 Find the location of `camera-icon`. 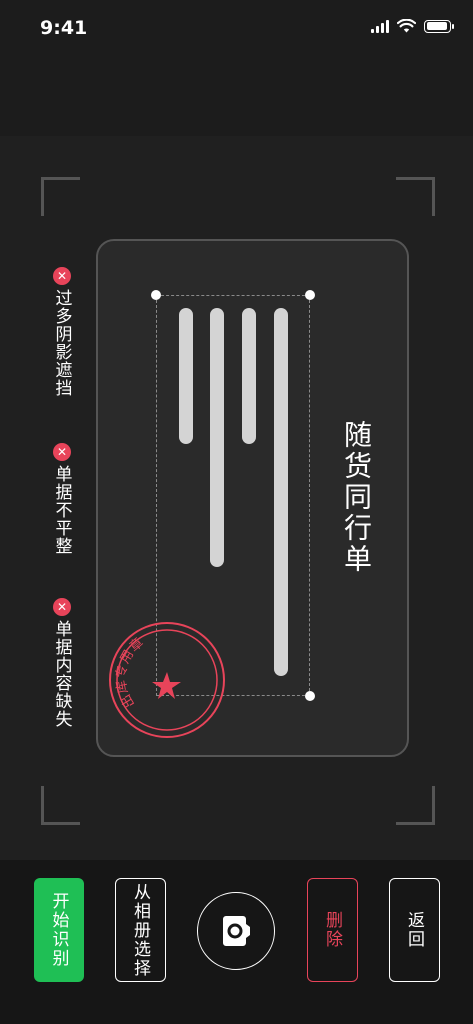

camera-icon is located at coordinates (236, 931).